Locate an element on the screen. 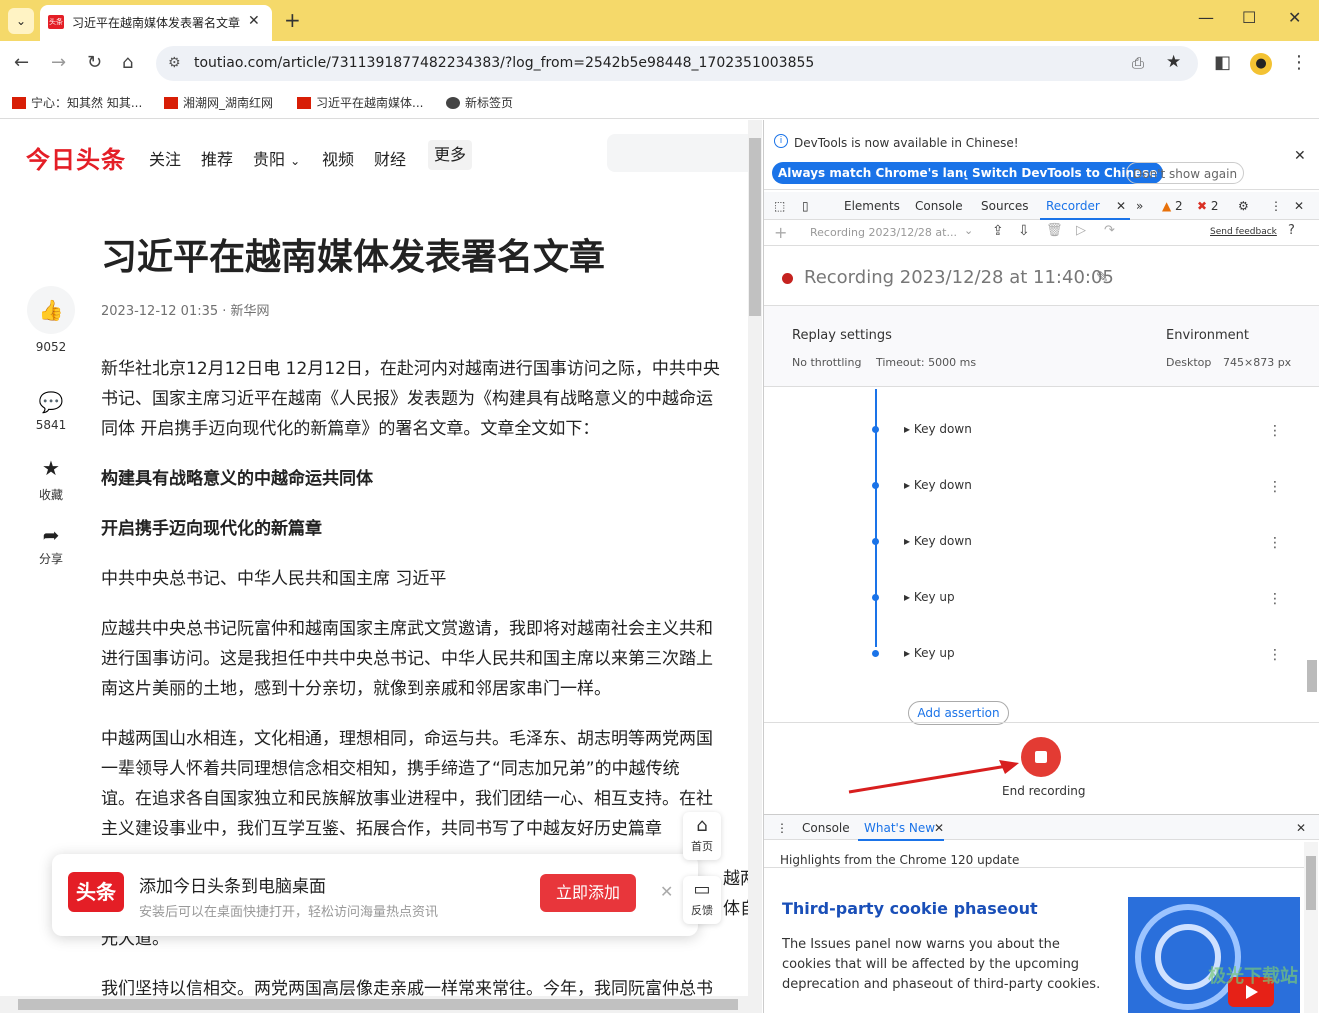 The height and width of the screenshot is (1013, 1319). forward-icon: → is located at coordinates (58, 62).